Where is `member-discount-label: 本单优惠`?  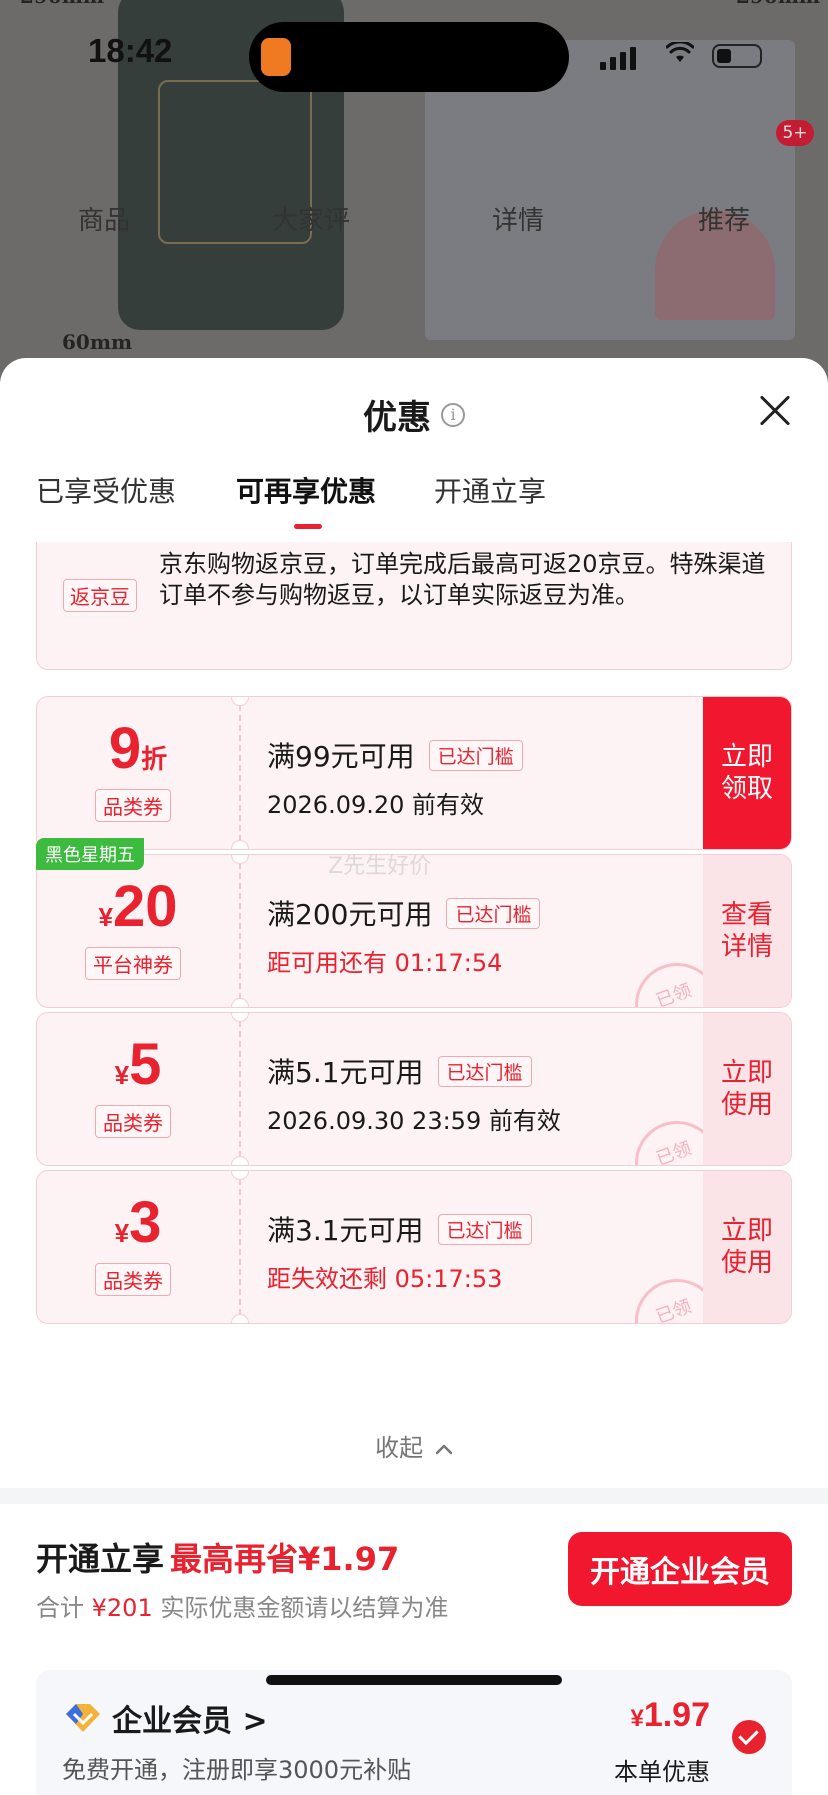 member-discount-label: 本单优惠 is located at coordinates (662, 1772).